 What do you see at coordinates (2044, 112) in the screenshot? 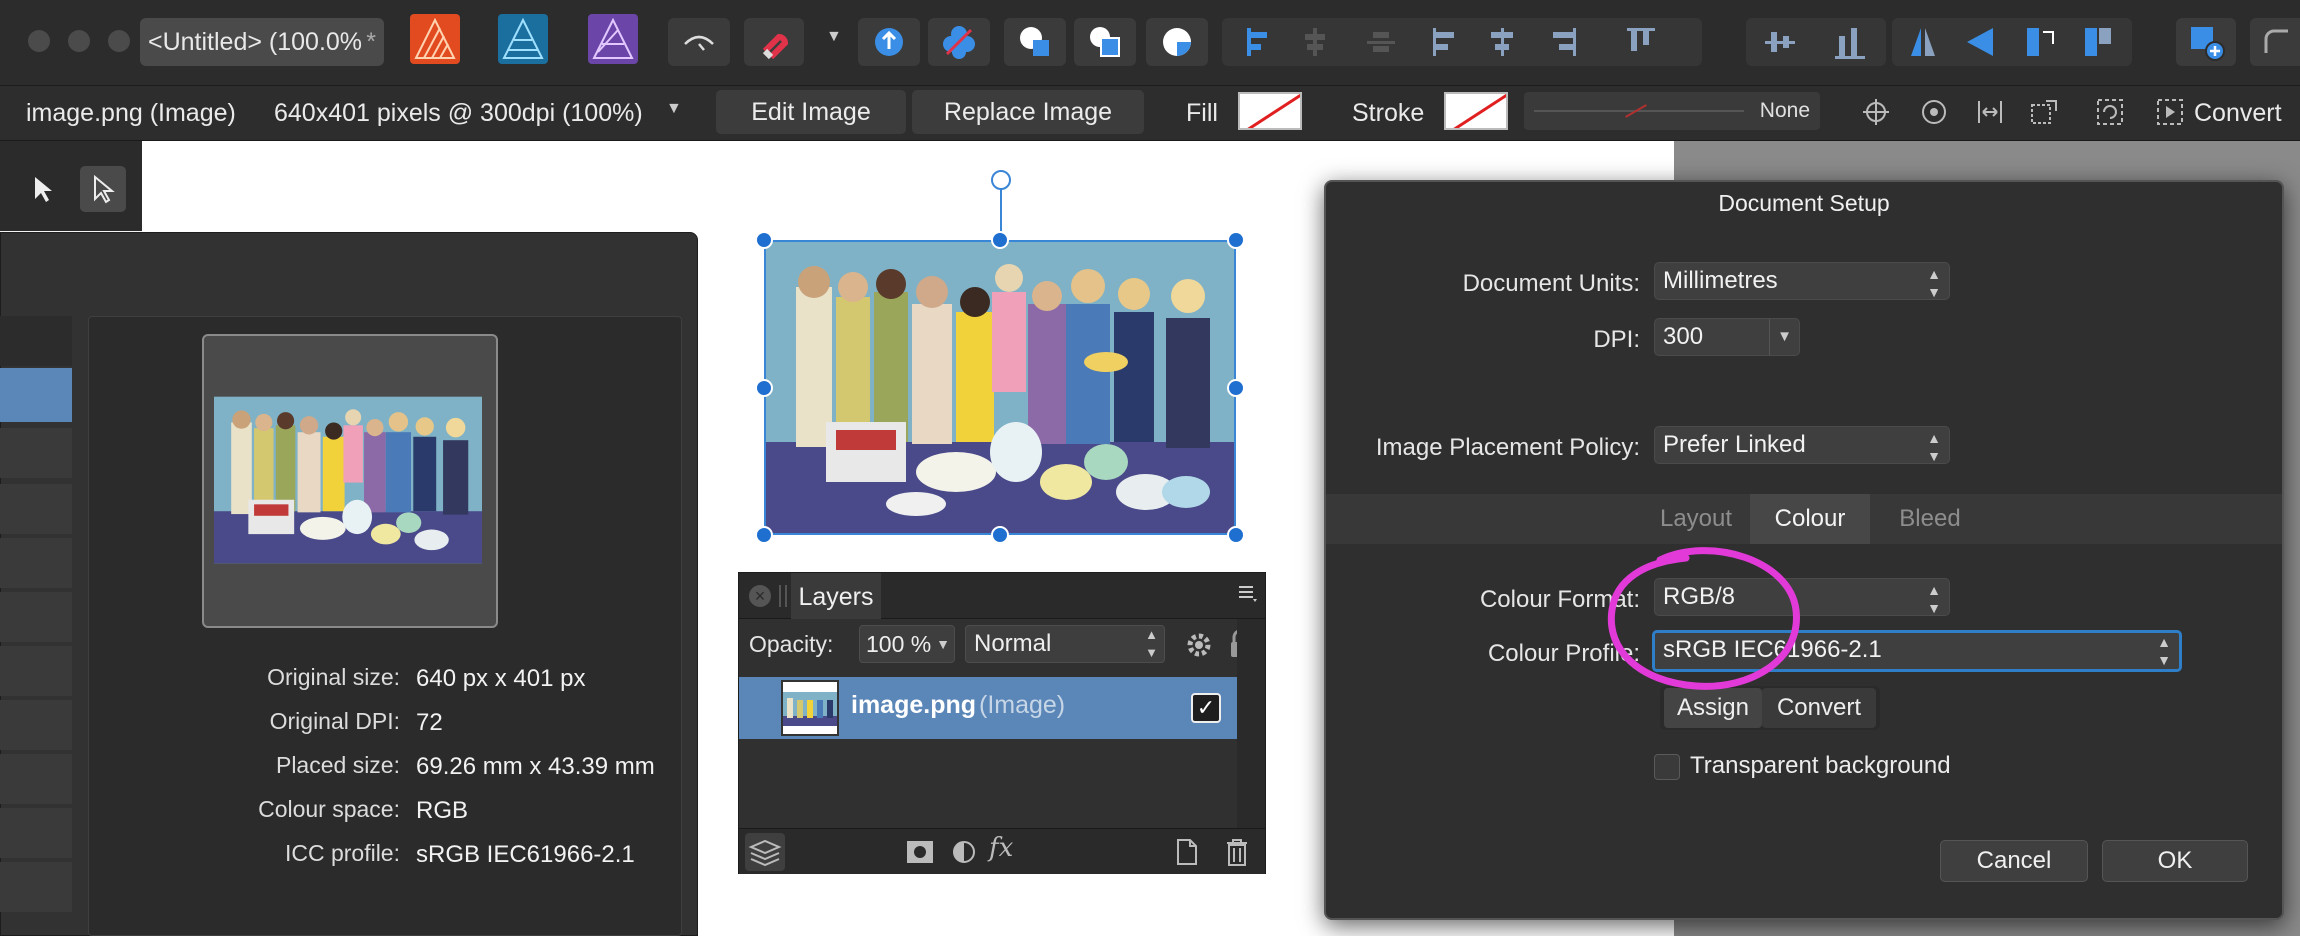
I see `transform-box-icon` at bounding box center [2044, 112].